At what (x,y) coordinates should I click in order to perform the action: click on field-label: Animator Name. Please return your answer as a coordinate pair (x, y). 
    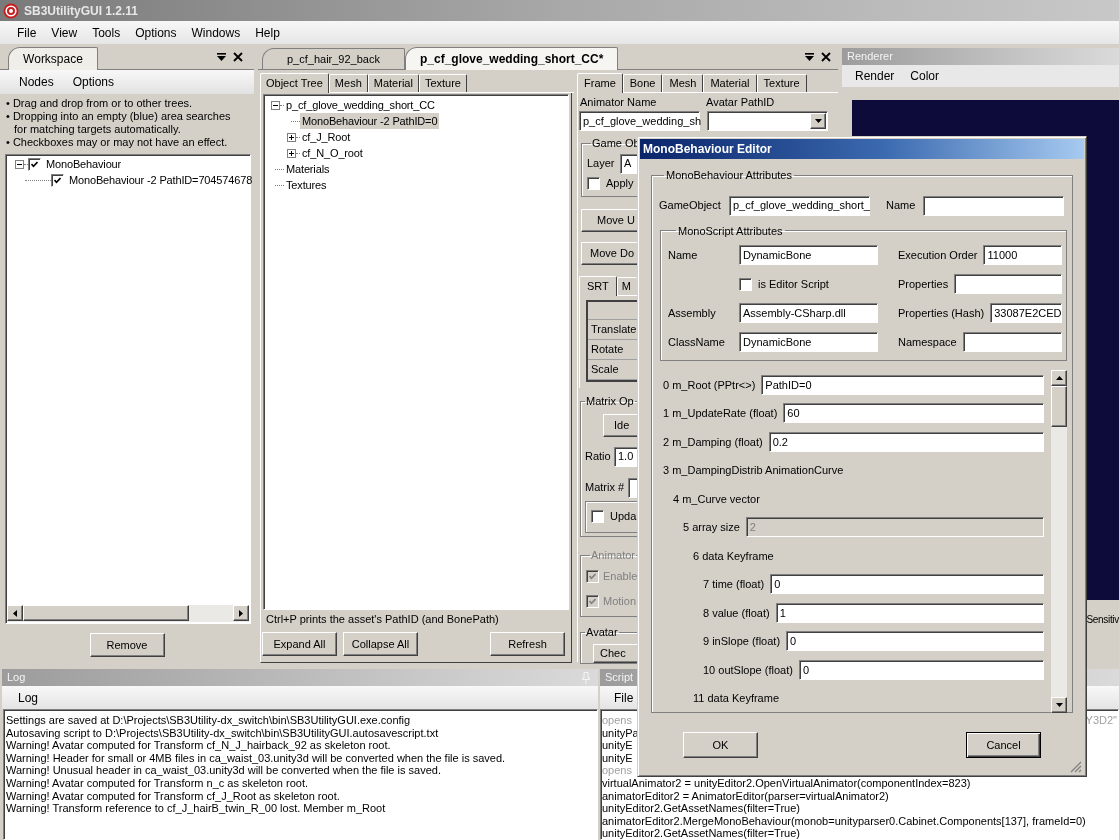
    Looking at the image, I should click on (618, 102).